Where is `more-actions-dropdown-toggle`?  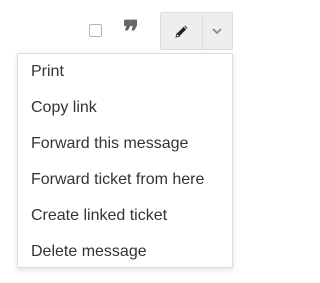
more-actions-dropdown-toggle is located at coordinates (217, 31).